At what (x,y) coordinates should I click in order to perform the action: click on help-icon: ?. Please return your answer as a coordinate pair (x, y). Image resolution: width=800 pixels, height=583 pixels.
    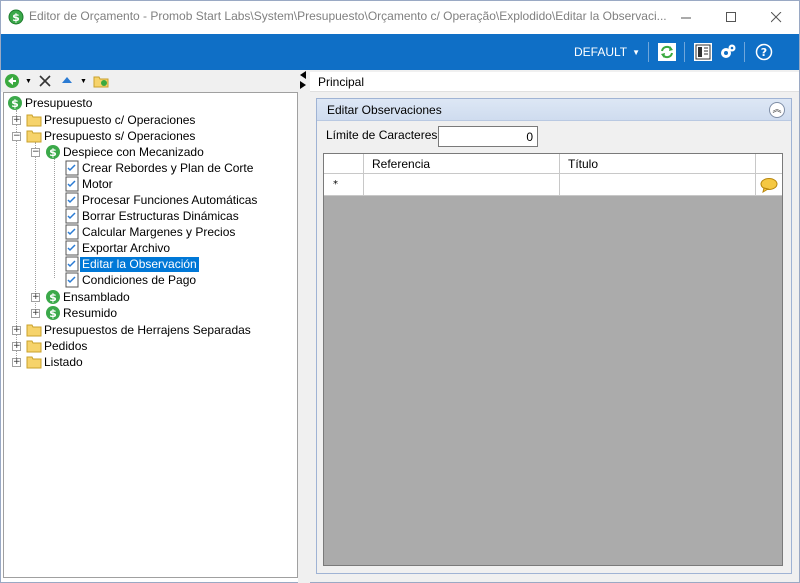
    Looking at the image, I should click on (764, 52).